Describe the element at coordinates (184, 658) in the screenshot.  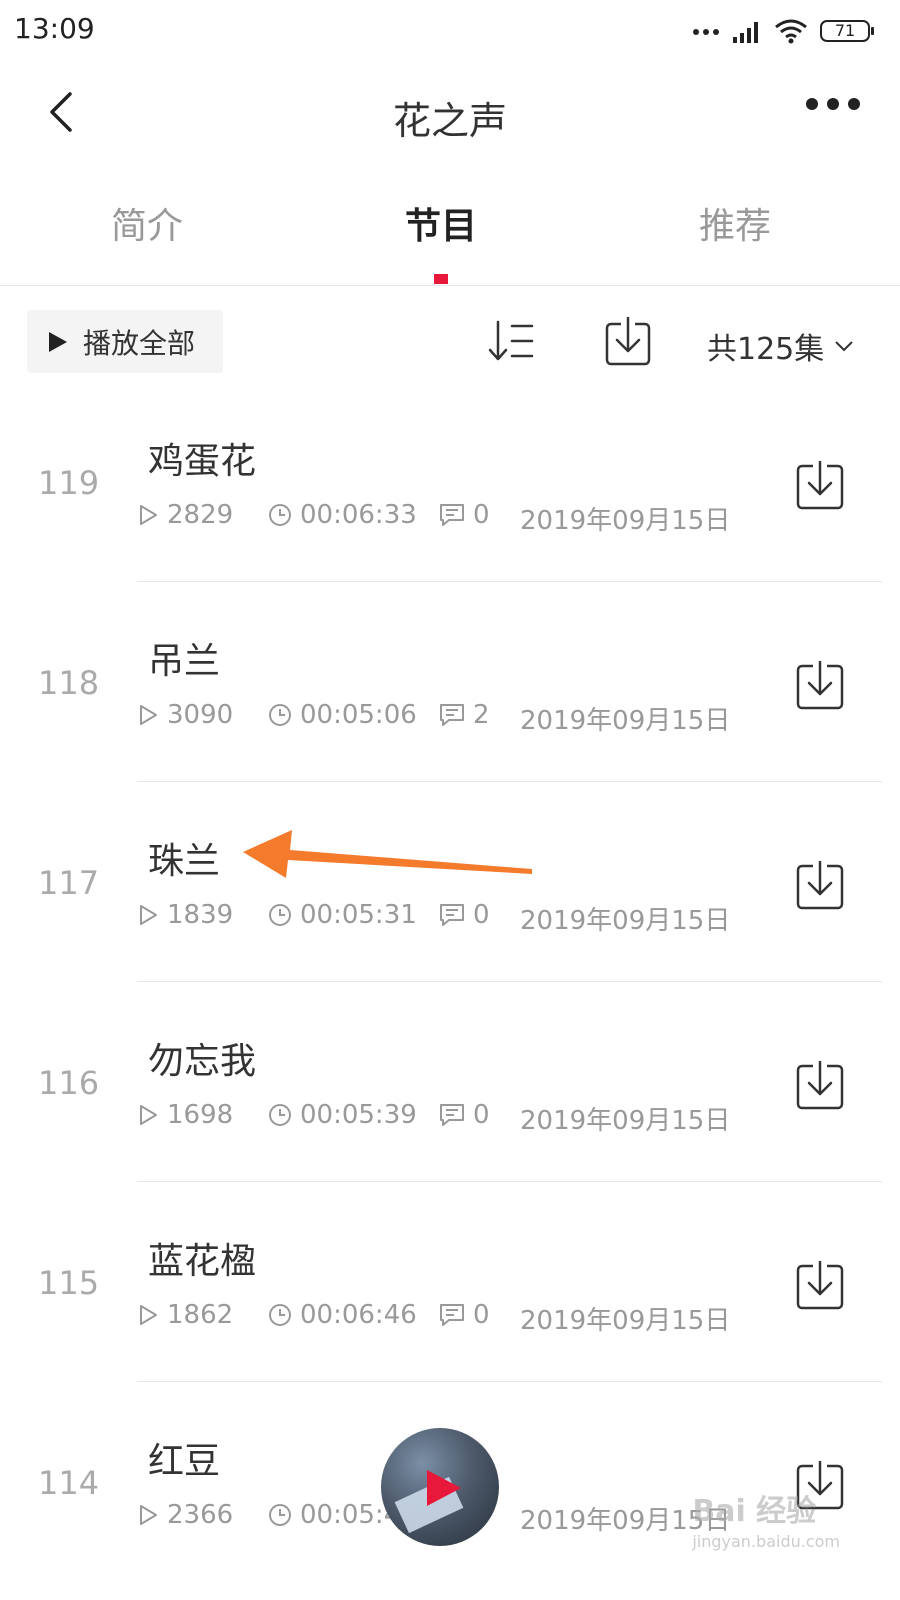
I see `episode-title: 吊兰` at that location.